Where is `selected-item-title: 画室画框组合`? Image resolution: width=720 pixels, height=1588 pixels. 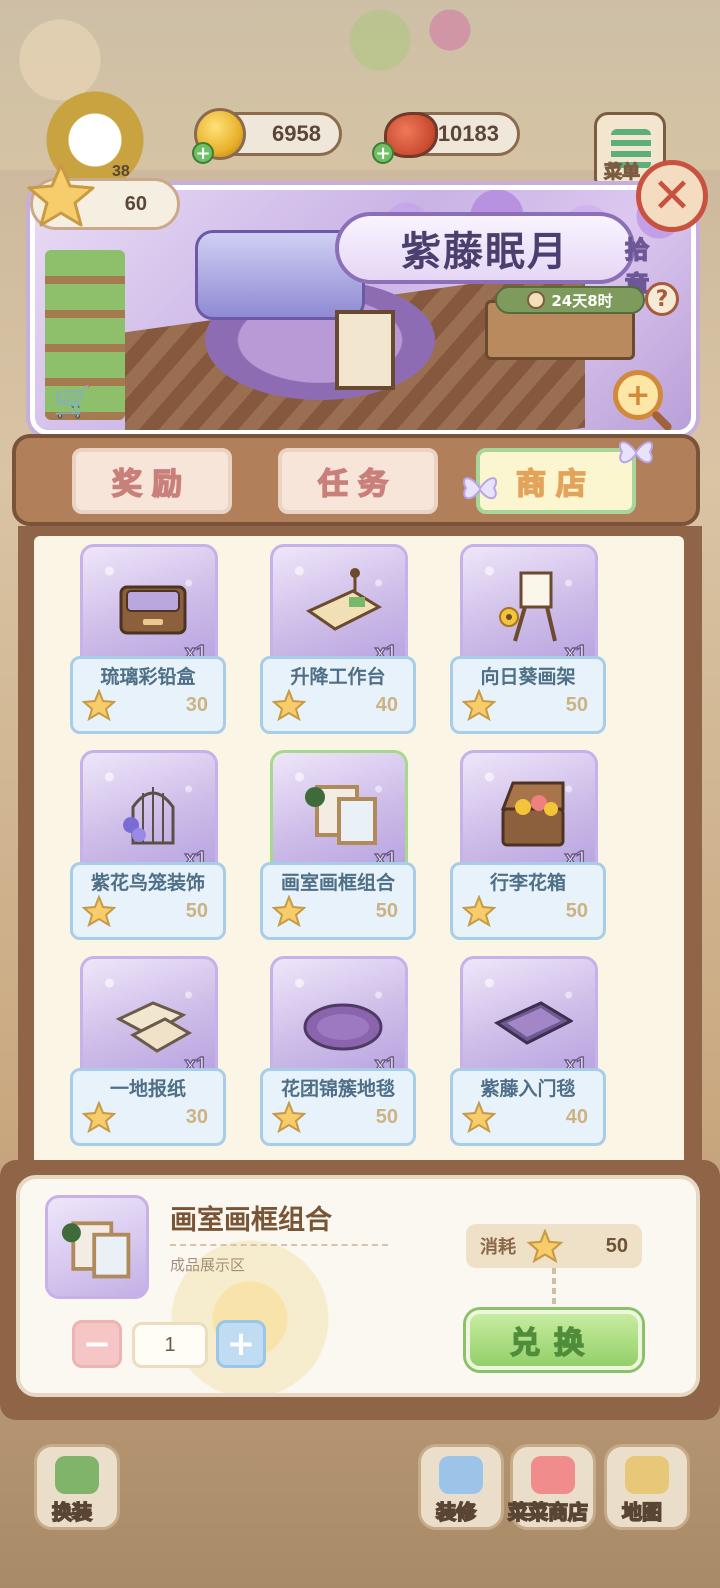 selected-item-title: 画室画框组合 is located at coordinates (251, 1220).